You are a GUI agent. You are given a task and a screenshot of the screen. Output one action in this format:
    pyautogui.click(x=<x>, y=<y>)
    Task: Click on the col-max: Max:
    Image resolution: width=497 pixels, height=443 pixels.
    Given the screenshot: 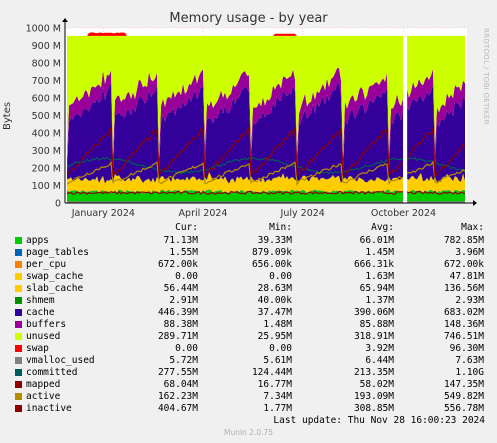 What is the action you would take?
    pyautogui.click(x=472, y=227)
    